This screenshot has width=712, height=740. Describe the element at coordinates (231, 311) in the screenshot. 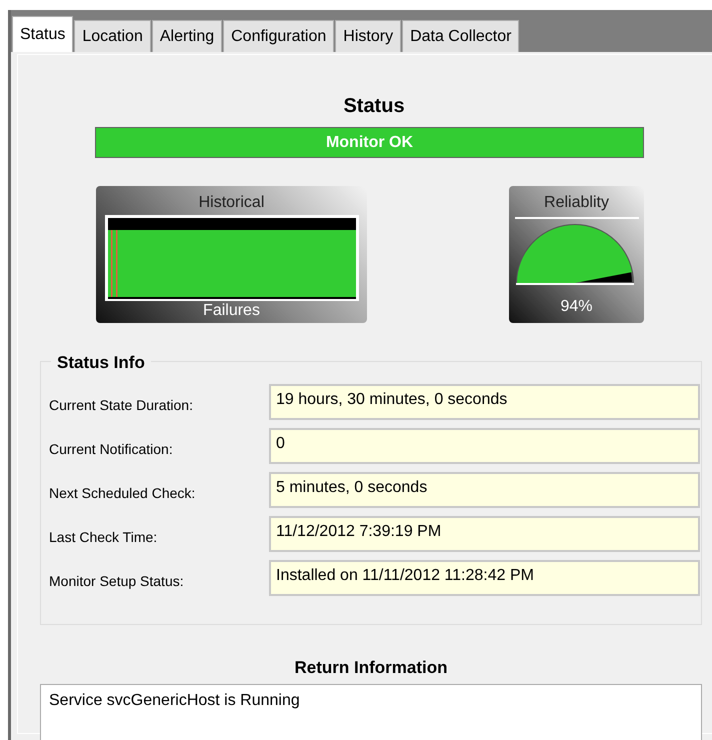

I see `gauge-caption: Failures` at that location.